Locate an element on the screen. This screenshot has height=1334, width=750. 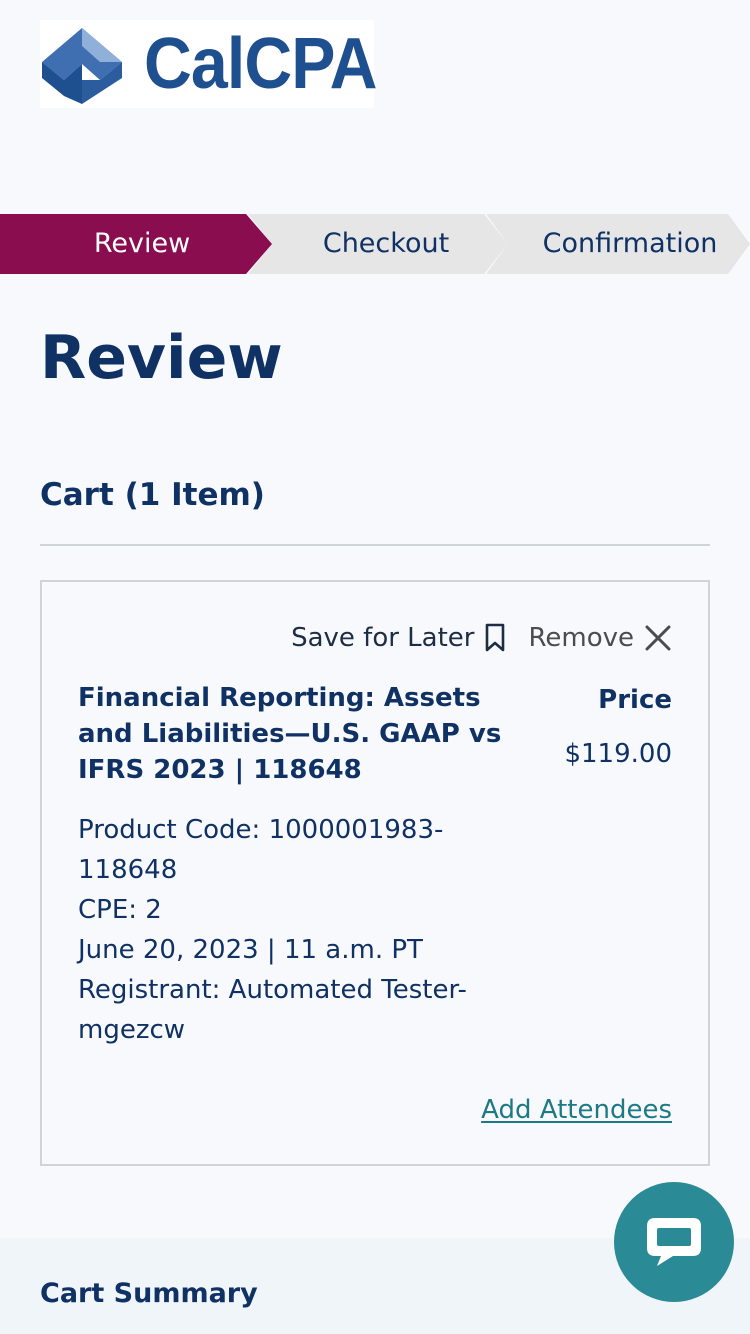
bookmark-icon is located at coordinates (495, 638).